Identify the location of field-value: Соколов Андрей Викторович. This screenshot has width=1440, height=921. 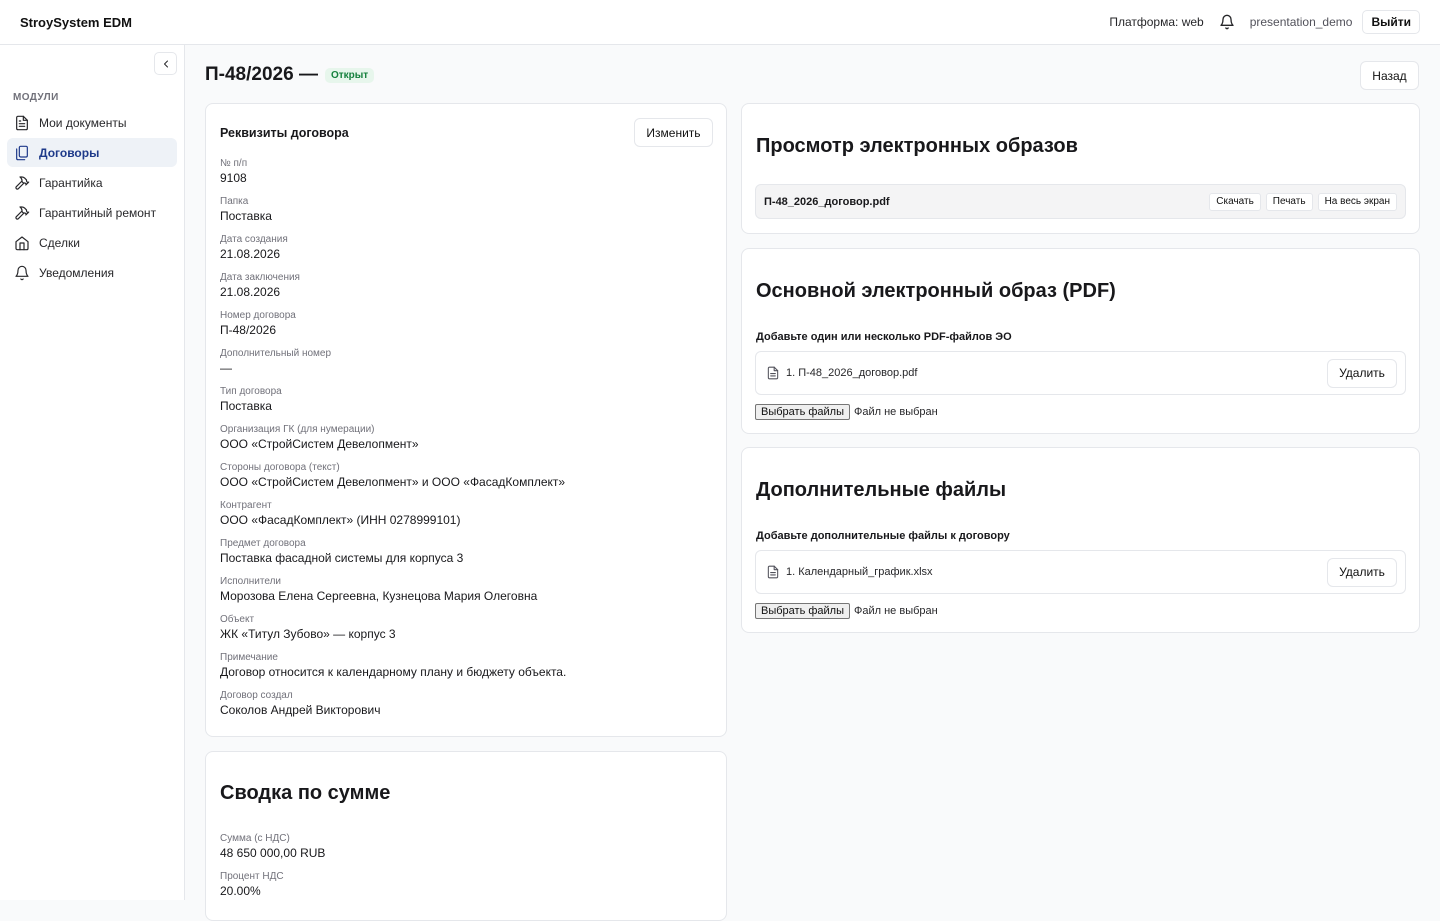
(300, 710).